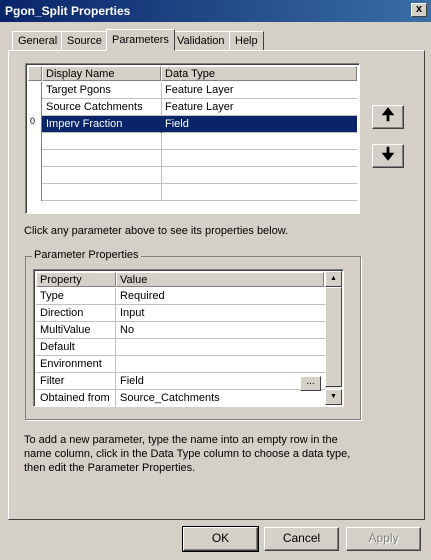 The image size is (431, 560). I want to click on property-name: MultiValue, so click(76, 330).